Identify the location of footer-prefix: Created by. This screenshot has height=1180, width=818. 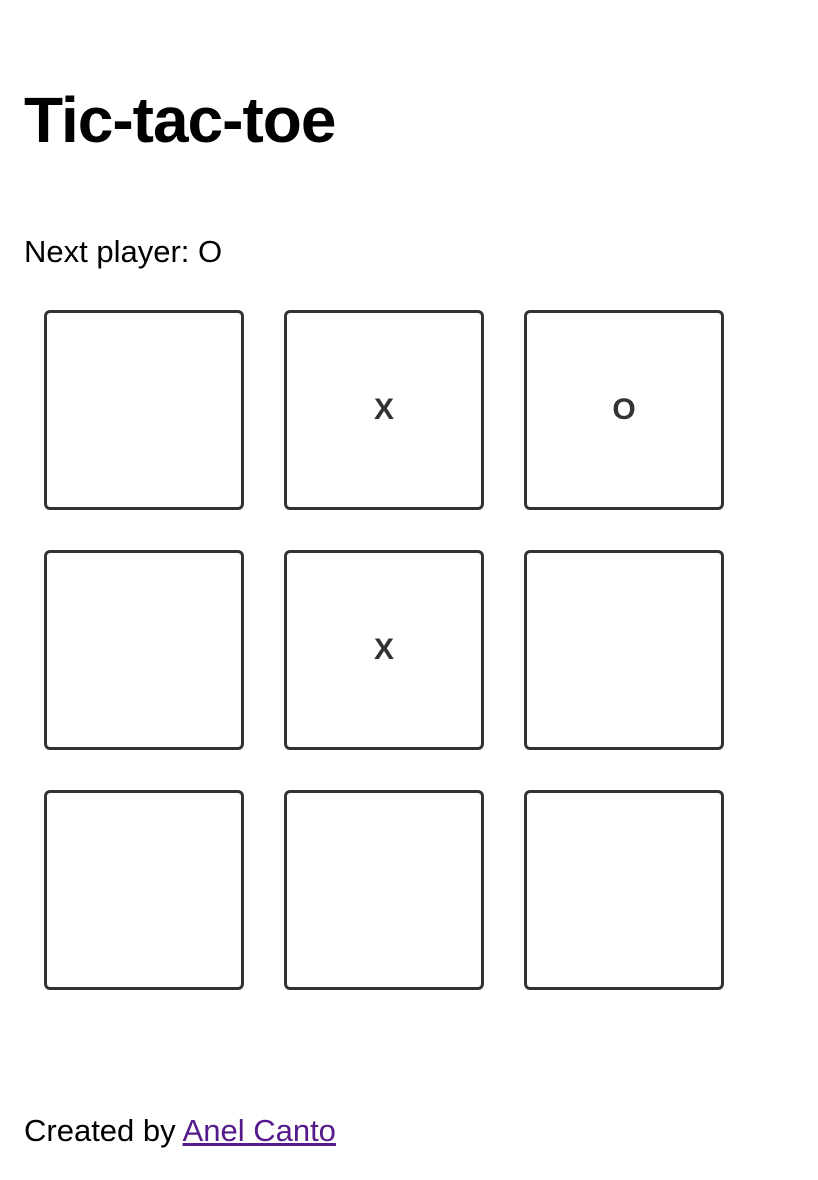
(103, 1130).